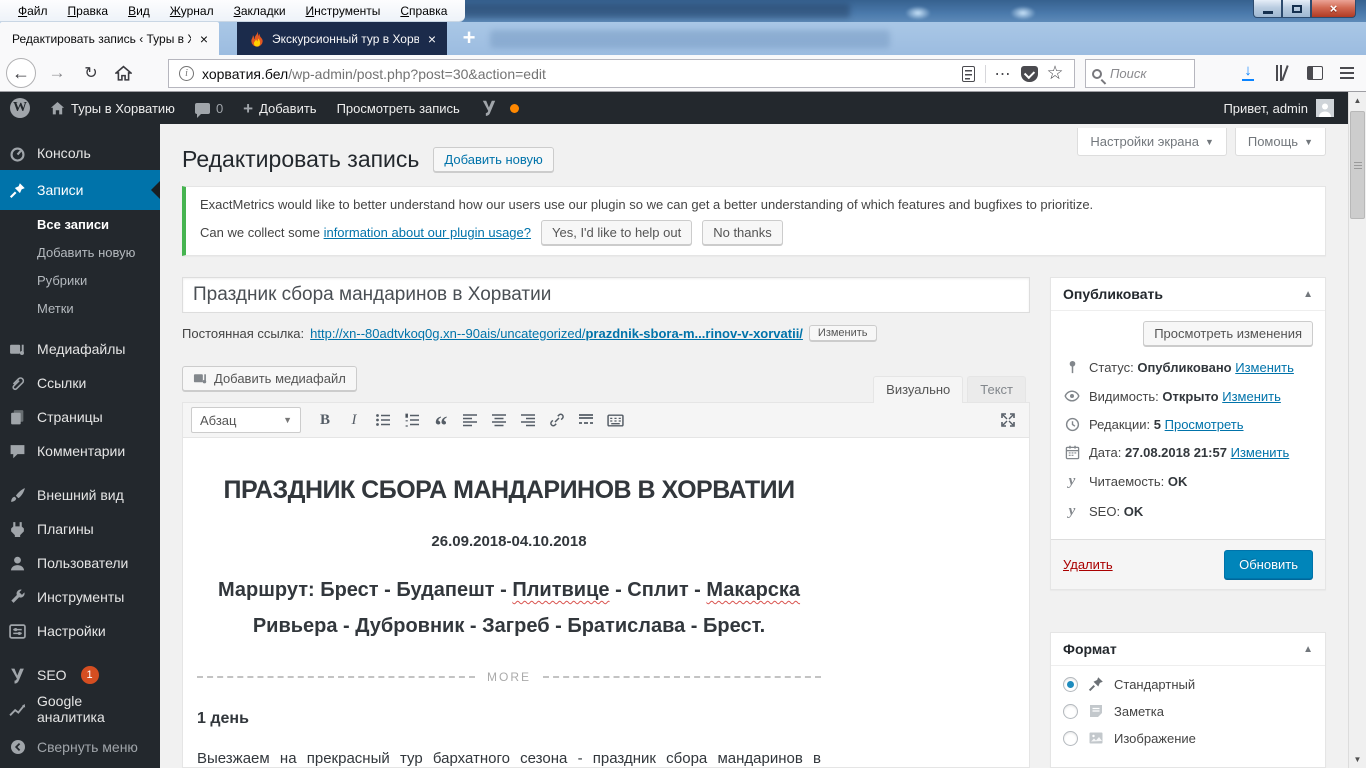 This screenshot has height=768, width=1366. I want to click on sidebar-item-dashboard: Консоль, so click(80, 153).